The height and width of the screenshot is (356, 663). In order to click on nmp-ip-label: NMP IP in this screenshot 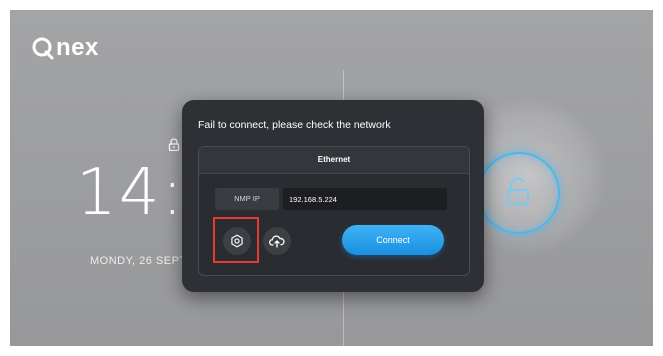, I will do `click(247, 199)`.